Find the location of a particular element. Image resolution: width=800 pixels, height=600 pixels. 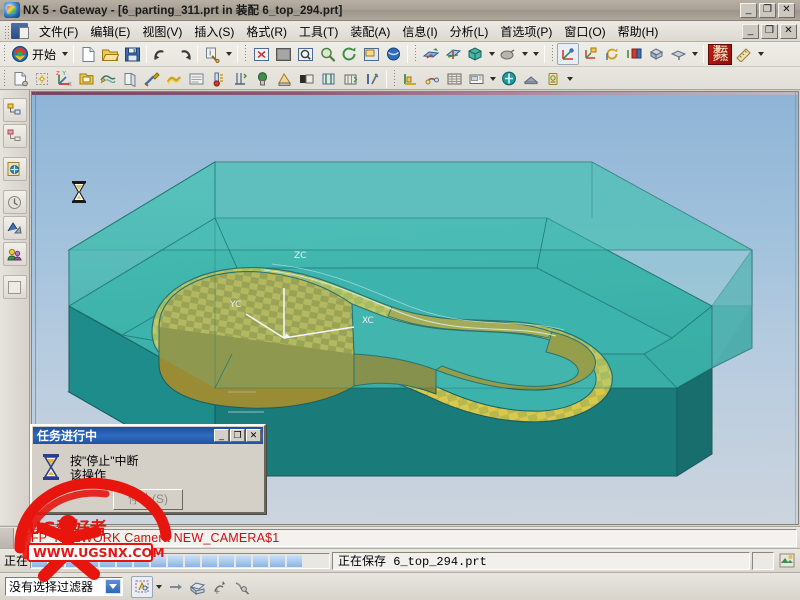

menu-grip-icon is located at coordinates (6, 31).